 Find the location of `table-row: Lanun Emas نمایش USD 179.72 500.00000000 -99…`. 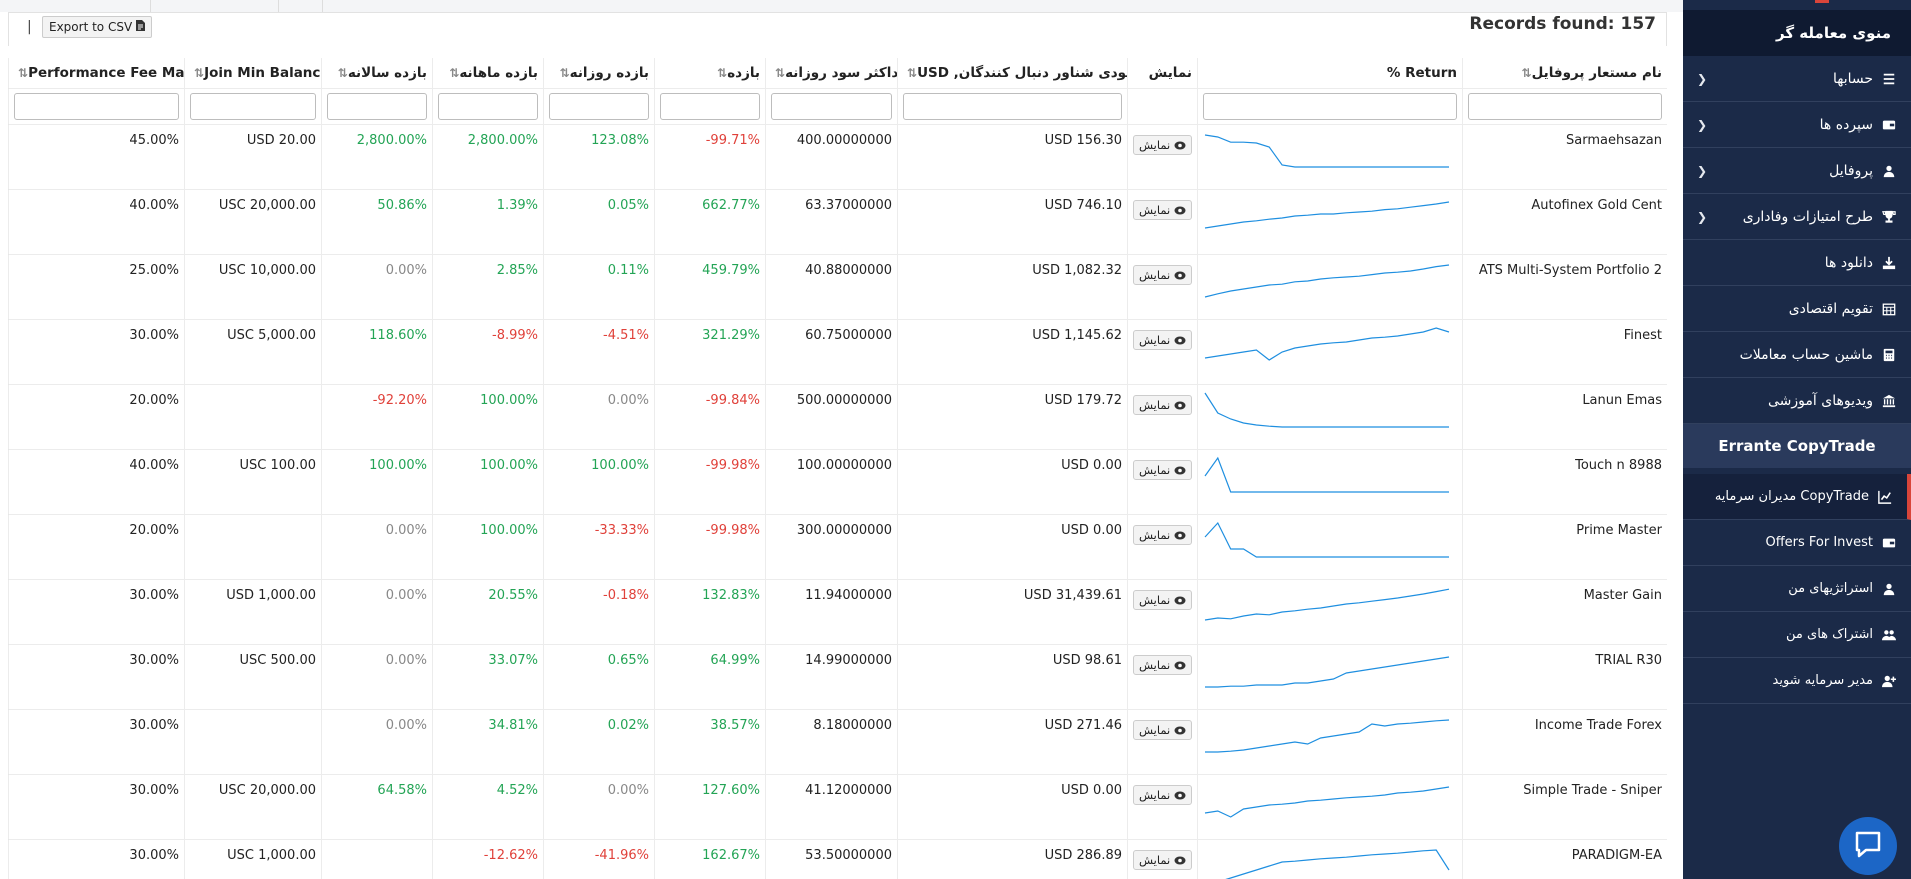

table-row: Lanun Emas نمایش USD 179.72 500.00000000 -99… is located at coordinates (837, 417).